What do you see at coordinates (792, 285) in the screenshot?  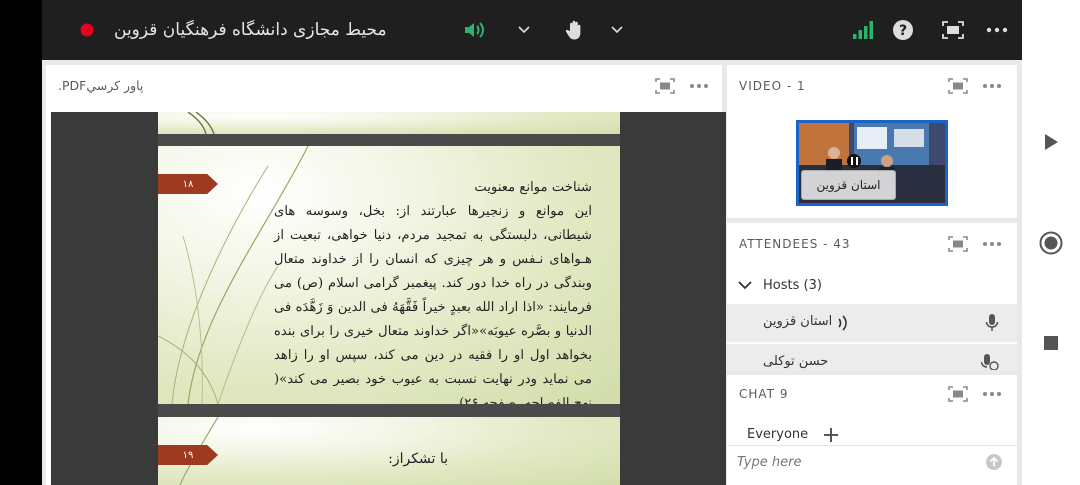 I see `hosts-group-label: Hosts (3)` at bounding box center [792, 285].